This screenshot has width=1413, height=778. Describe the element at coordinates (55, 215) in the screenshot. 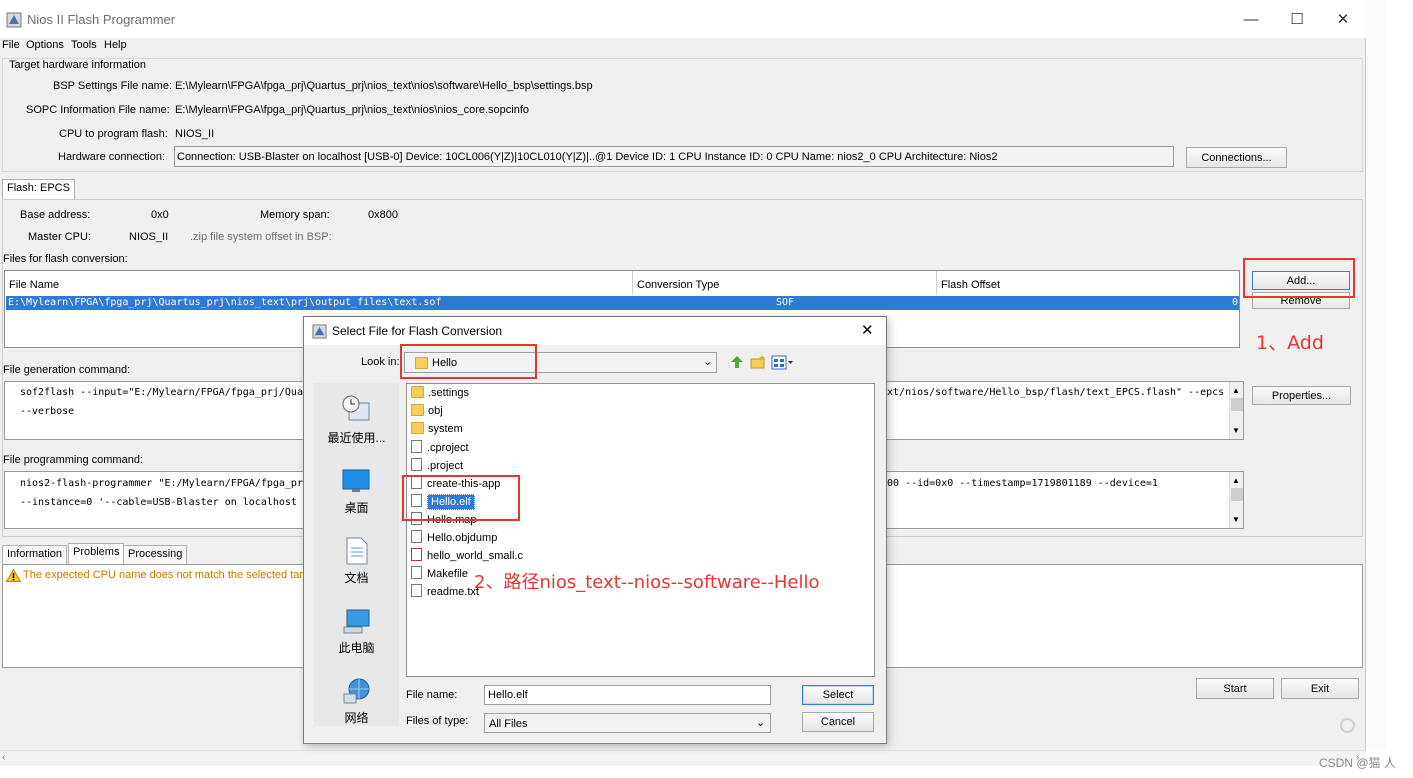

I see `base-address-label: Base address:` at that location.